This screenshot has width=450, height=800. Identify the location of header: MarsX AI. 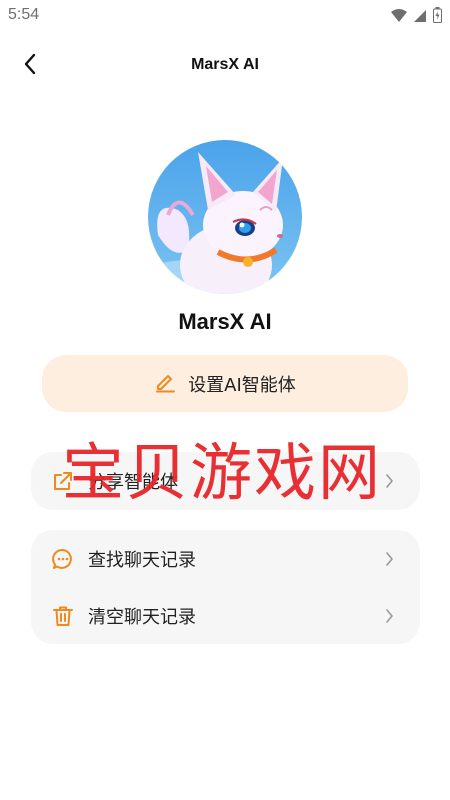
(225, 66).